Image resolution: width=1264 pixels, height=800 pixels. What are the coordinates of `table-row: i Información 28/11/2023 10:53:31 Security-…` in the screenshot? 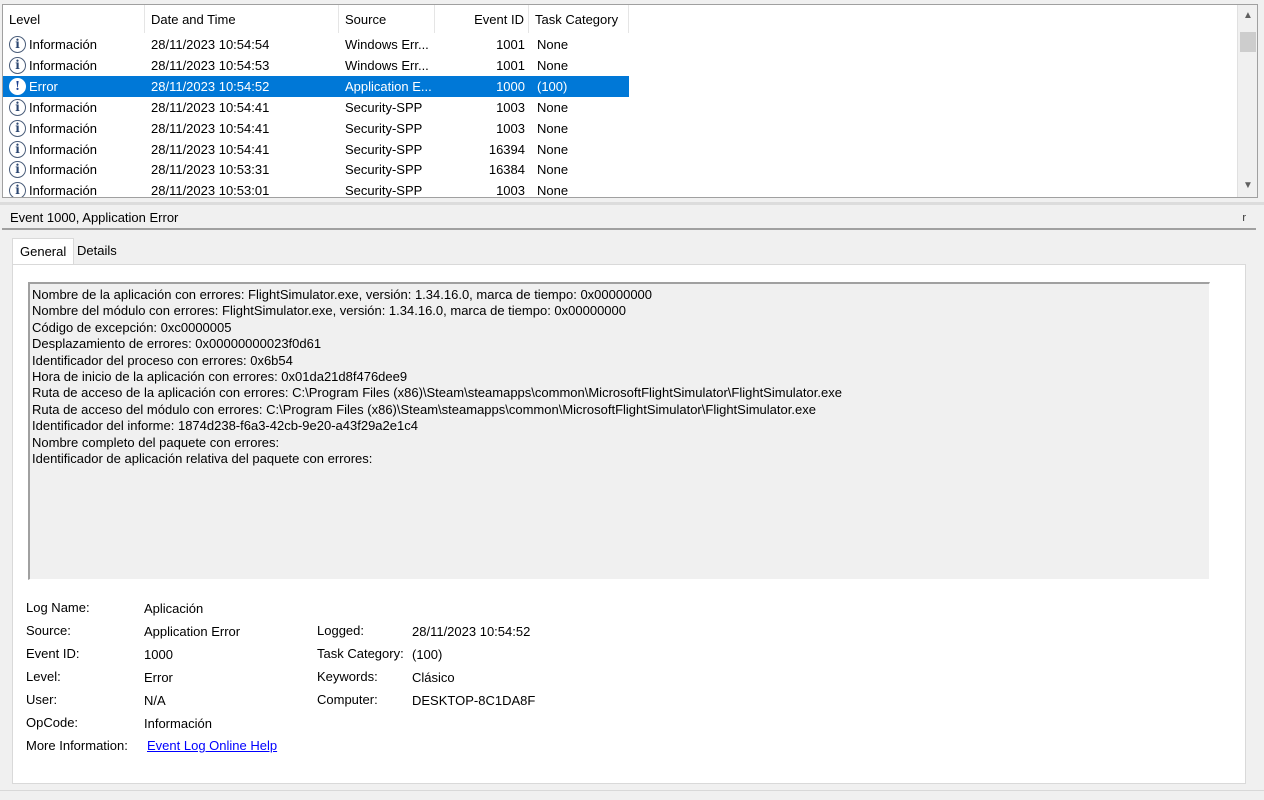 It's located at (316, 169).